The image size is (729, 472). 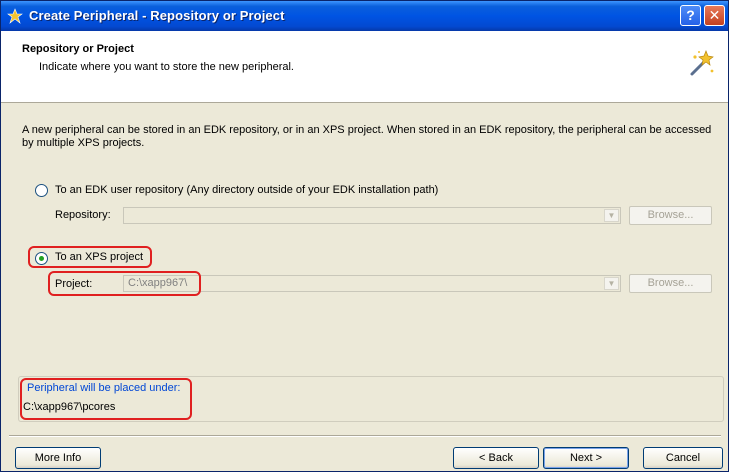 What do you see at coordinates (683, 458) in the screenshot?
I see `cancel-button: Cancel` at bounding box center [683, 458].